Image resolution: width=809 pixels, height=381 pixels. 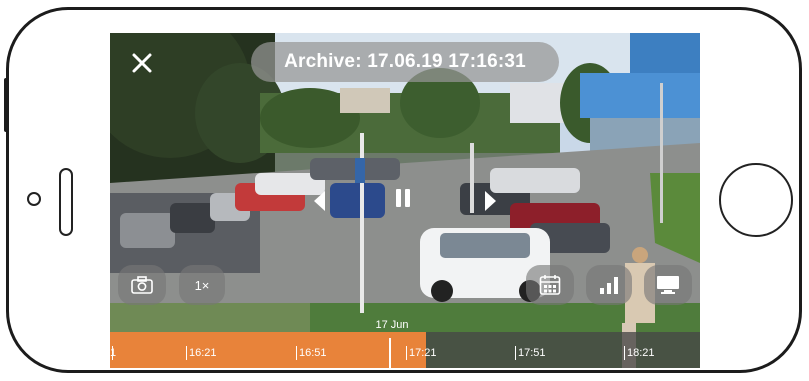 I want to click on recorded-segment, so click(x=268, y=350).